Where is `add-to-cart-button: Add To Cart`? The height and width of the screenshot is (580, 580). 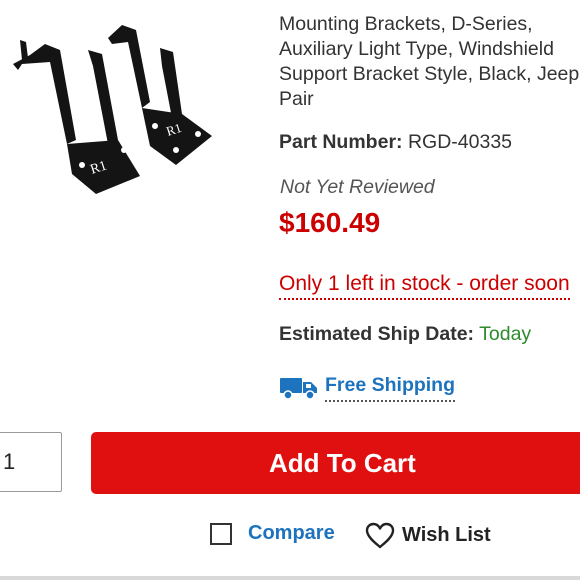
add-to-cart-button: Add To Cart is located at coordinates (335, 463).